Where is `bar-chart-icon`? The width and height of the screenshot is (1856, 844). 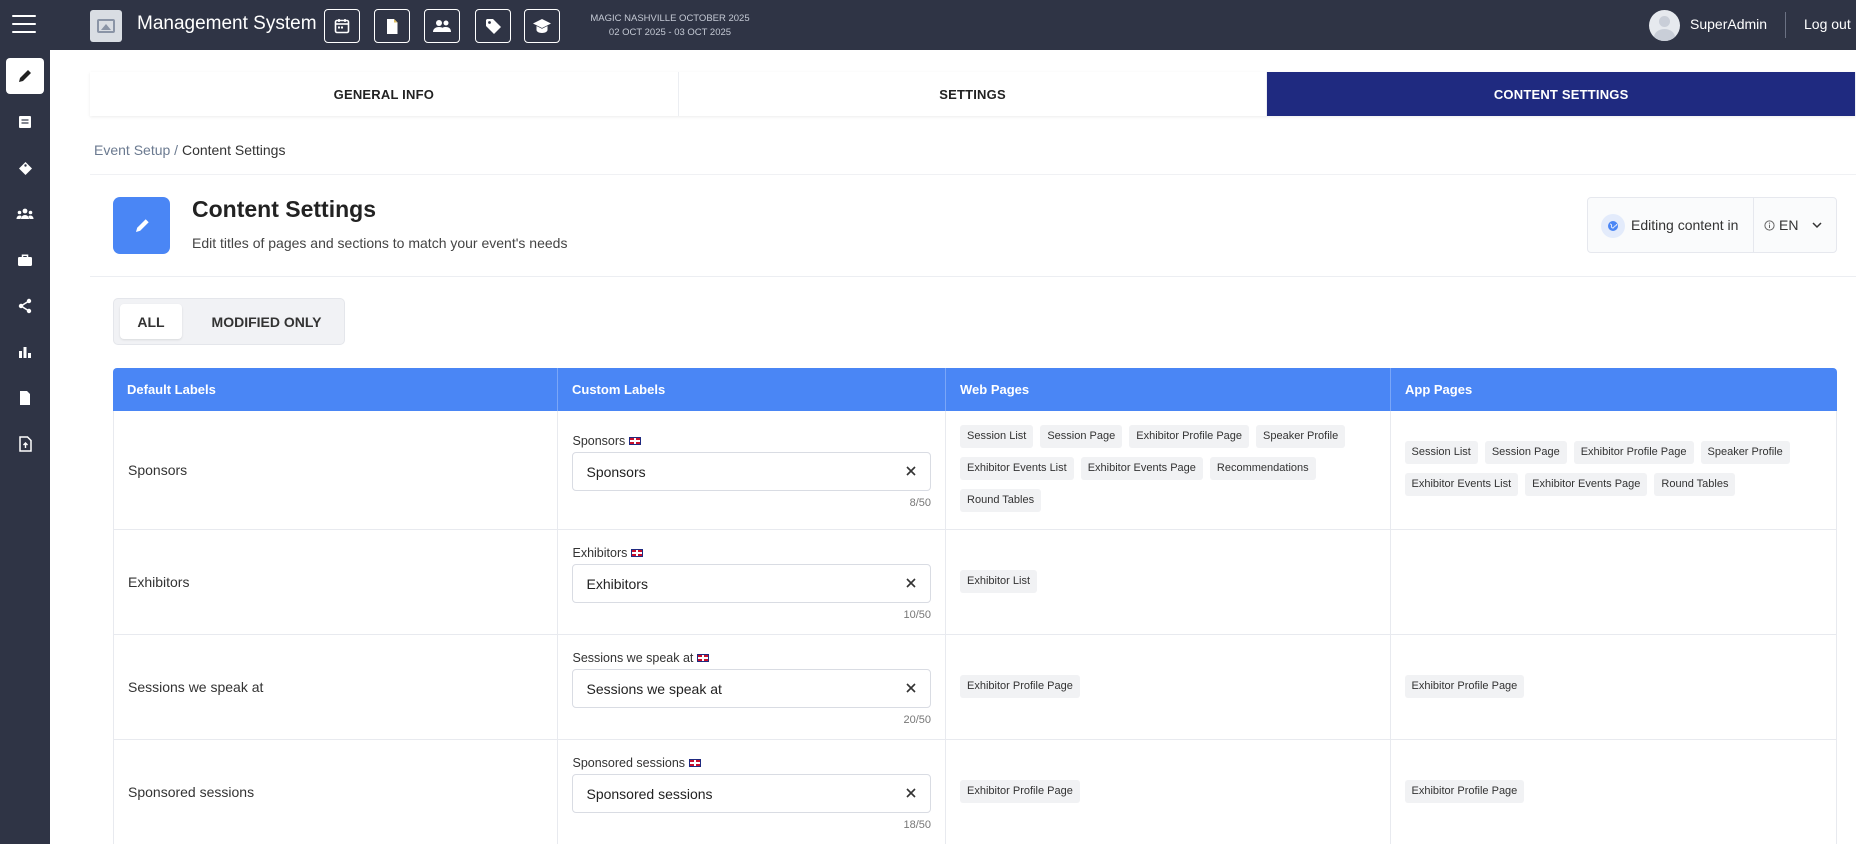
bar-chart-icon is located at coordinates (25, 352).